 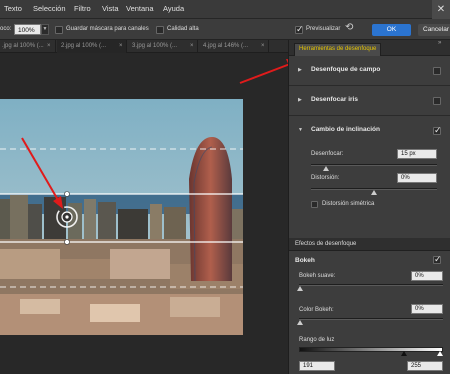 I want to click on bokeh-label: Bokeh, so click(x=305, y=260).